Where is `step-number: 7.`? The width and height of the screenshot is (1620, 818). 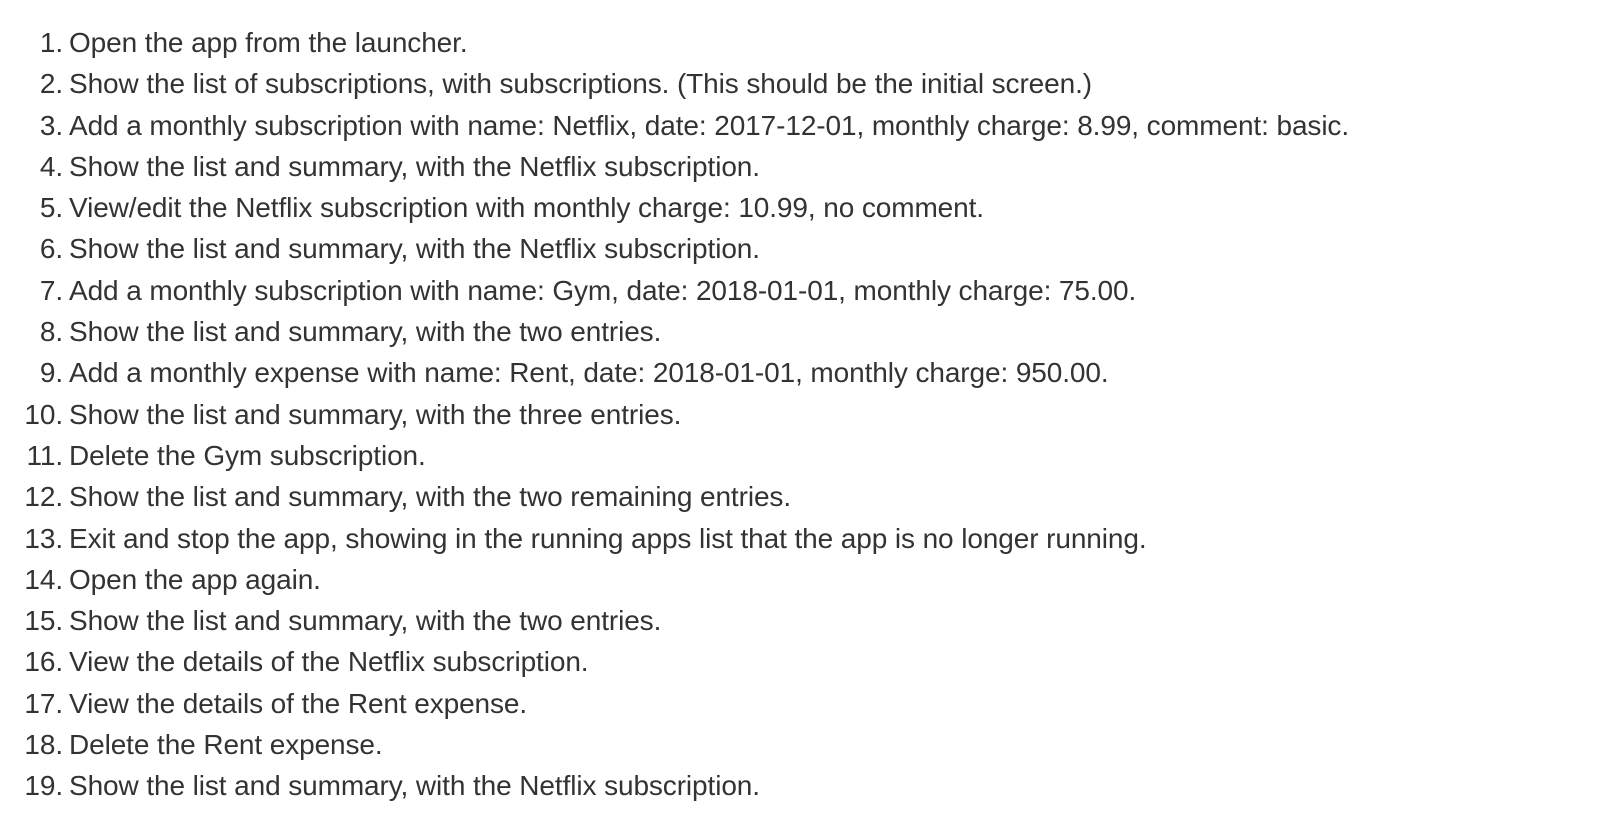 step-number: 7. is located at coordinates (51, 290).